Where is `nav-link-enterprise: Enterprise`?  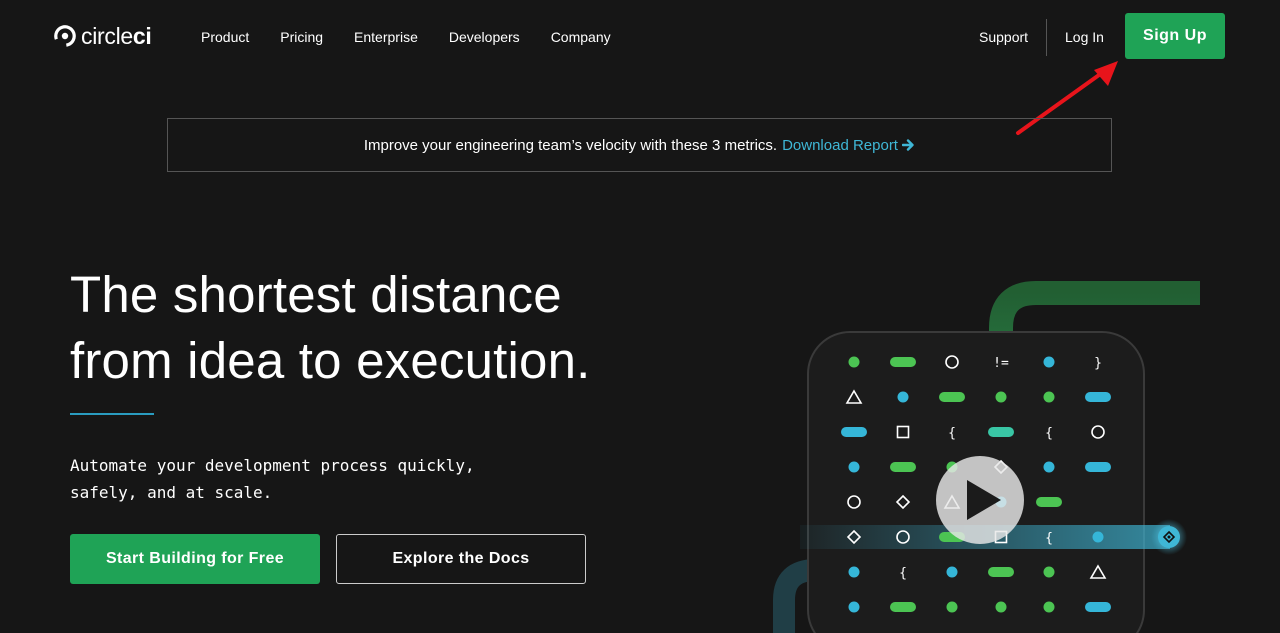 nav-link-enterprise: Enterprise is located at coordinates (386, 37).